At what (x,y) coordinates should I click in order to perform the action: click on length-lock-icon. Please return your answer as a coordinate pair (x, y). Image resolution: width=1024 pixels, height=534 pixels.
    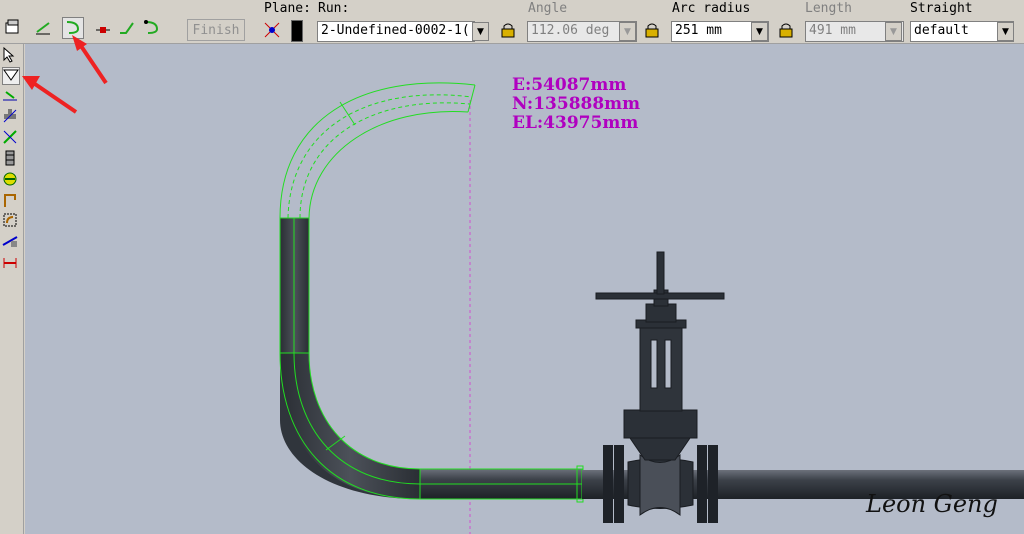
    Looking at the image, I should click on (787, 31).